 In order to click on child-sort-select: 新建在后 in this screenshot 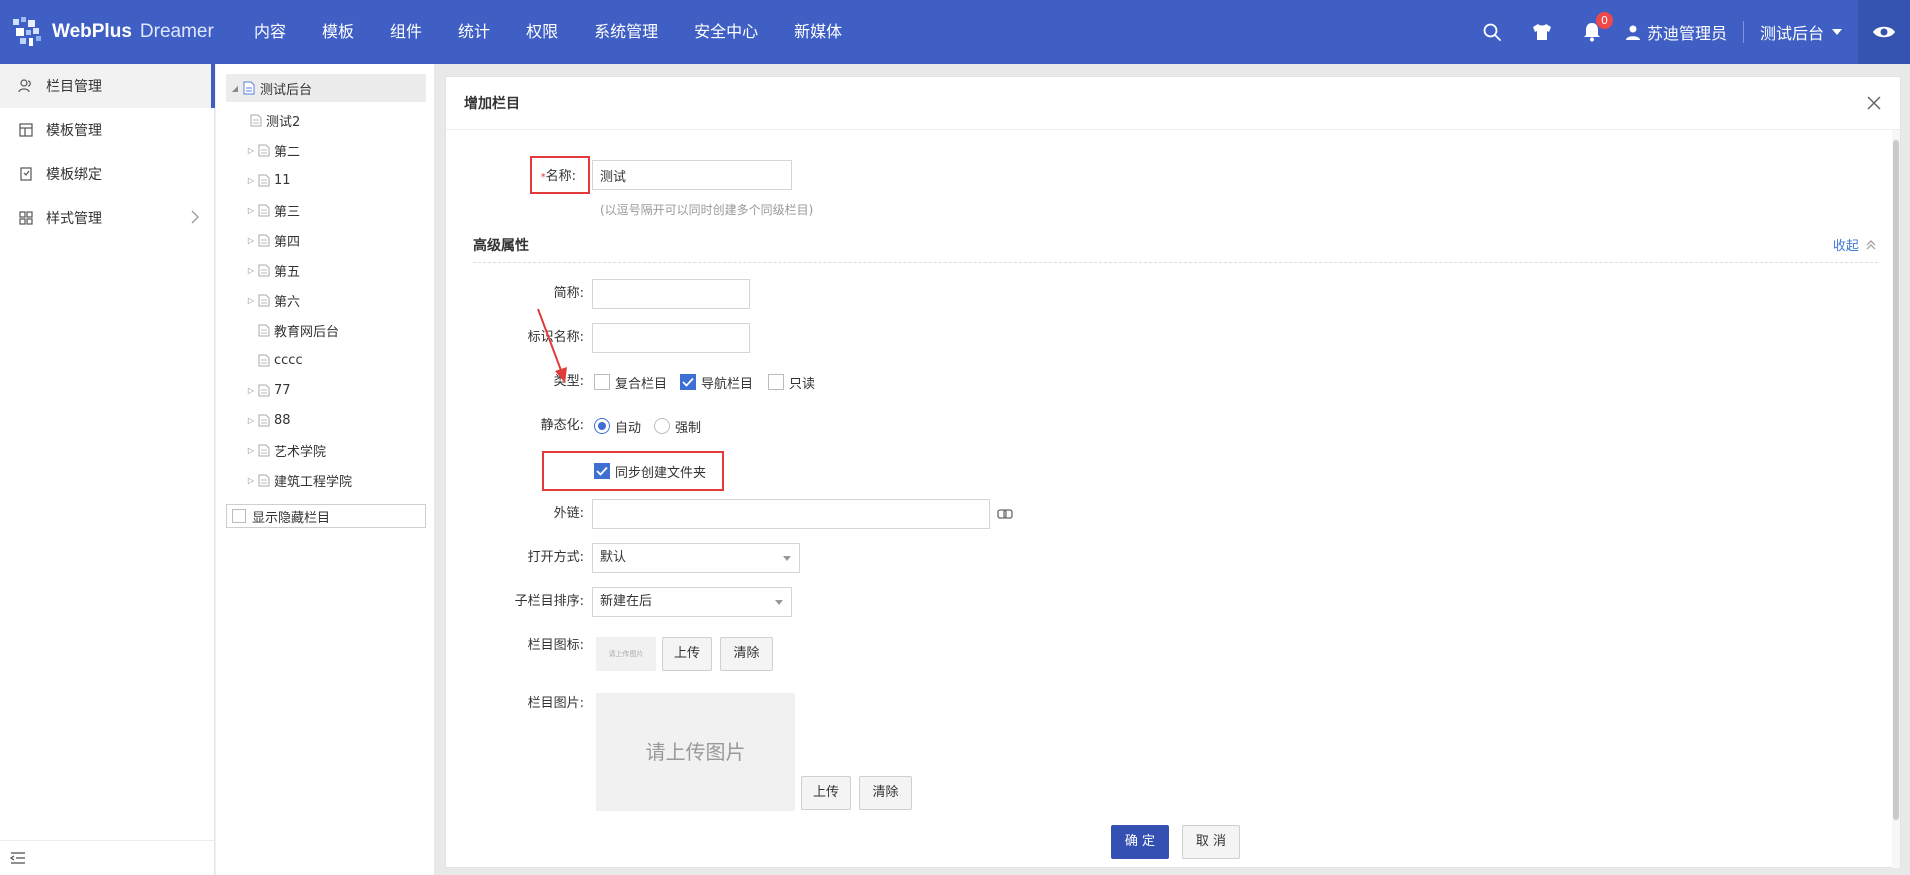, I will do `click(692, 602)`.